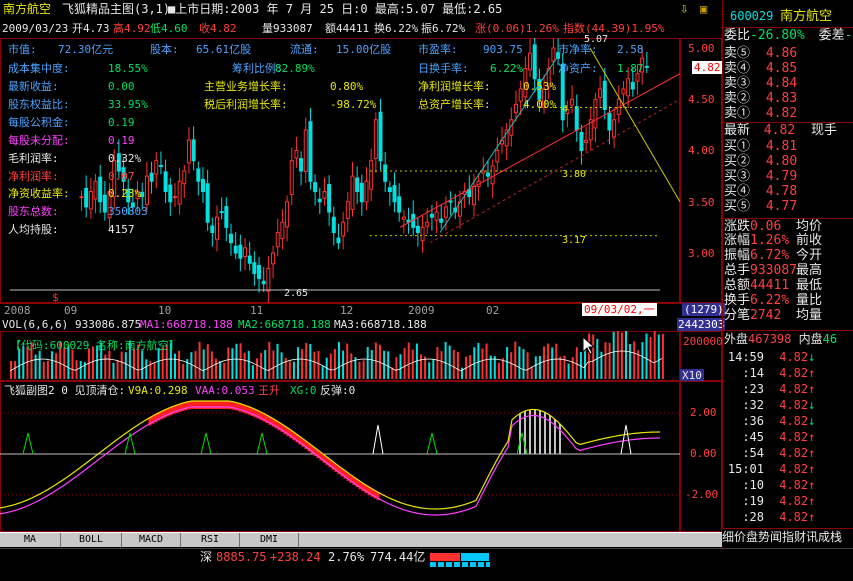 This screenshot has height=581, width=853. What do you see at coordinates (788, 84) in the screenshot?
I see `ask-row: 卖③ 4.84` at bounding box center [788, 84].